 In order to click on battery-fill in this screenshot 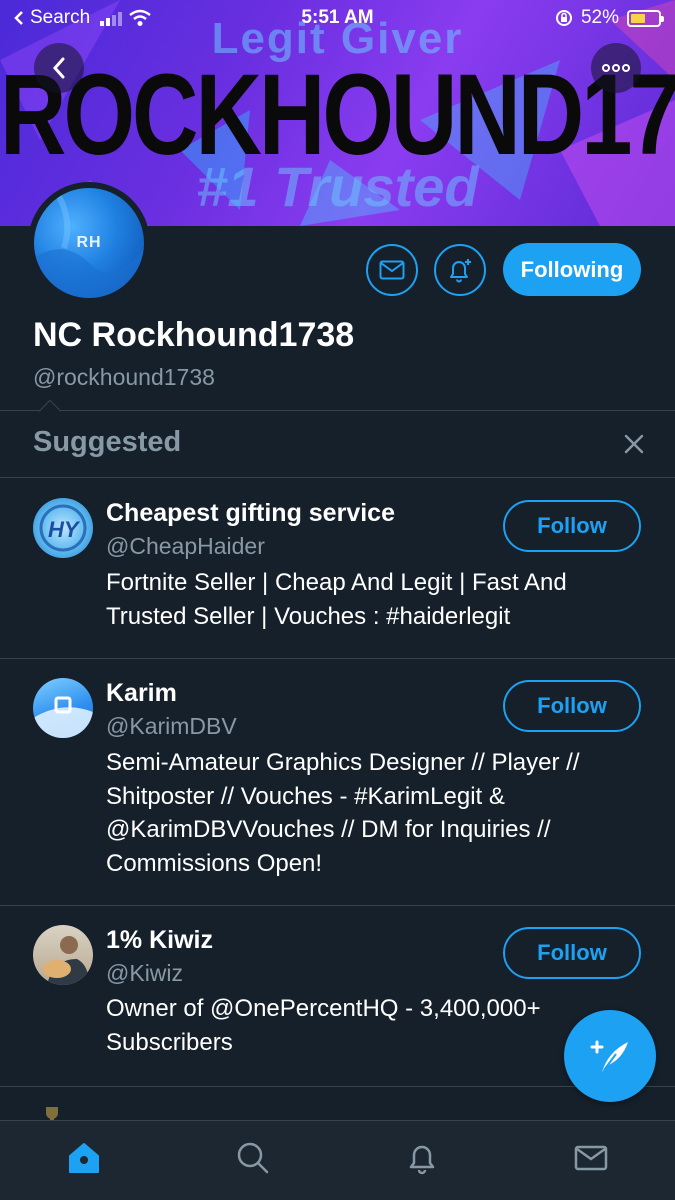, I will do `click(638, 18)`.